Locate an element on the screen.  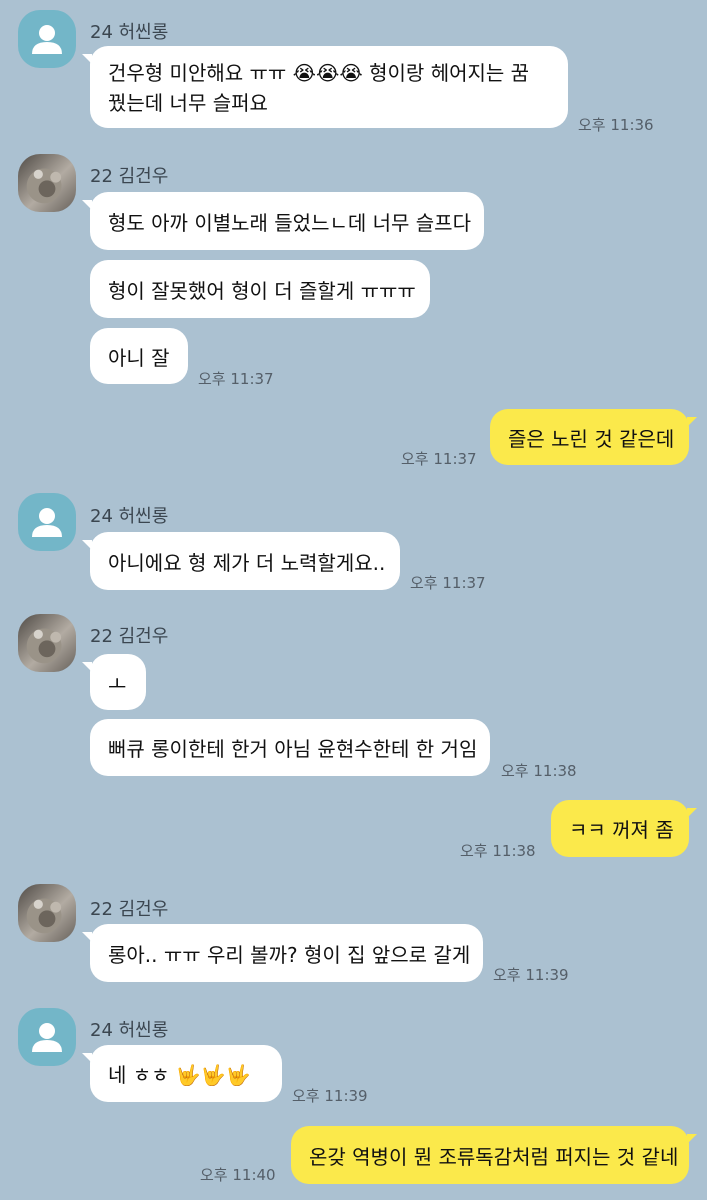
message-bubble: 건우형 미안해요 ㅠㅠ 😭😭😭 형이랑 헤어지는 꿈 꿨는데 너무 슬퍼요 is located at coordinates (325, 87).